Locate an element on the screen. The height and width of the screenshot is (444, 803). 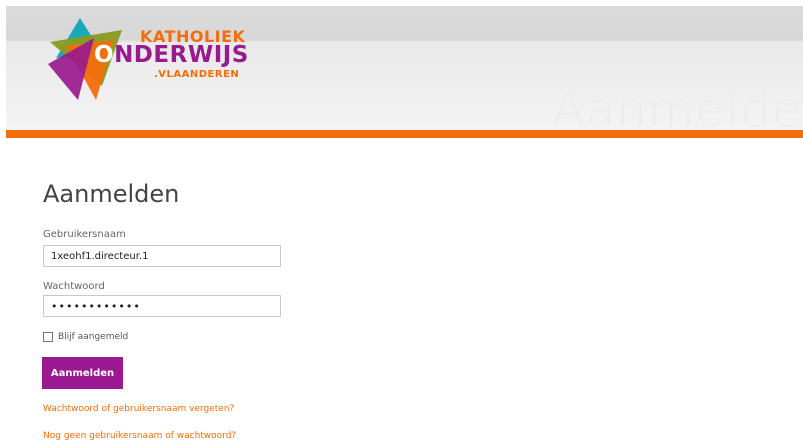
remember-me-row: Blijf aangemeld is located at coordinates (85, 337).